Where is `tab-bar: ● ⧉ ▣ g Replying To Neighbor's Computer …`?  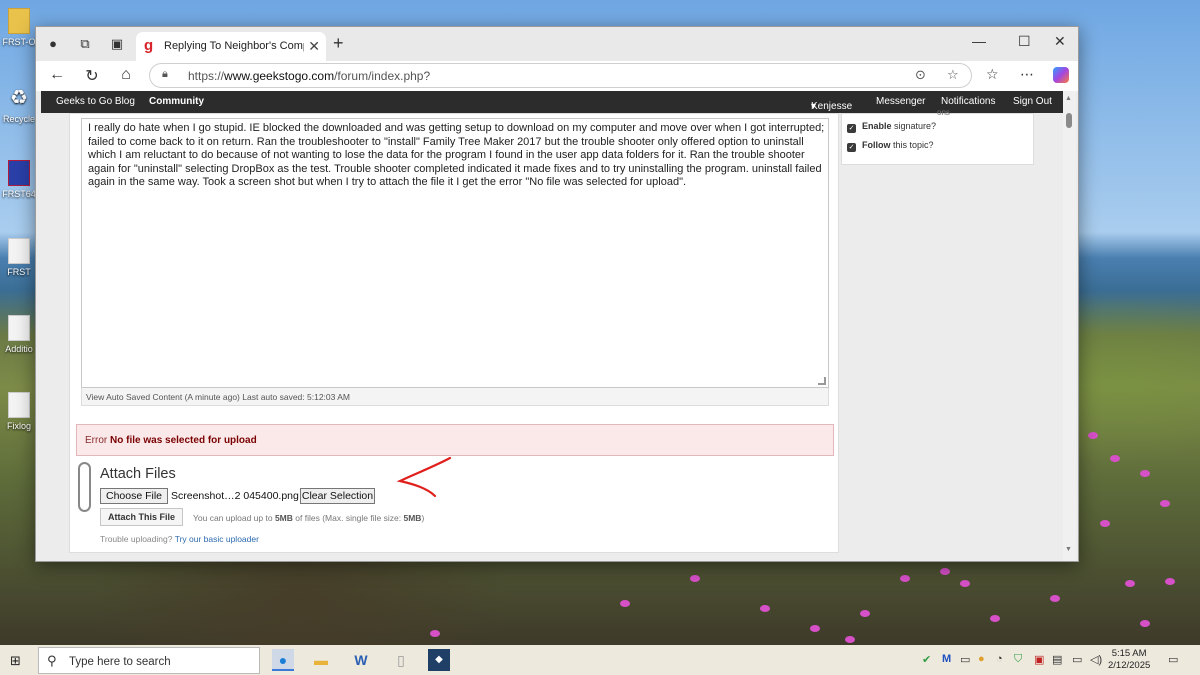 tab-bar: ● ⧉ ▣ g Replying To Neighbor's Computer … is located at coordinates (557, 44).